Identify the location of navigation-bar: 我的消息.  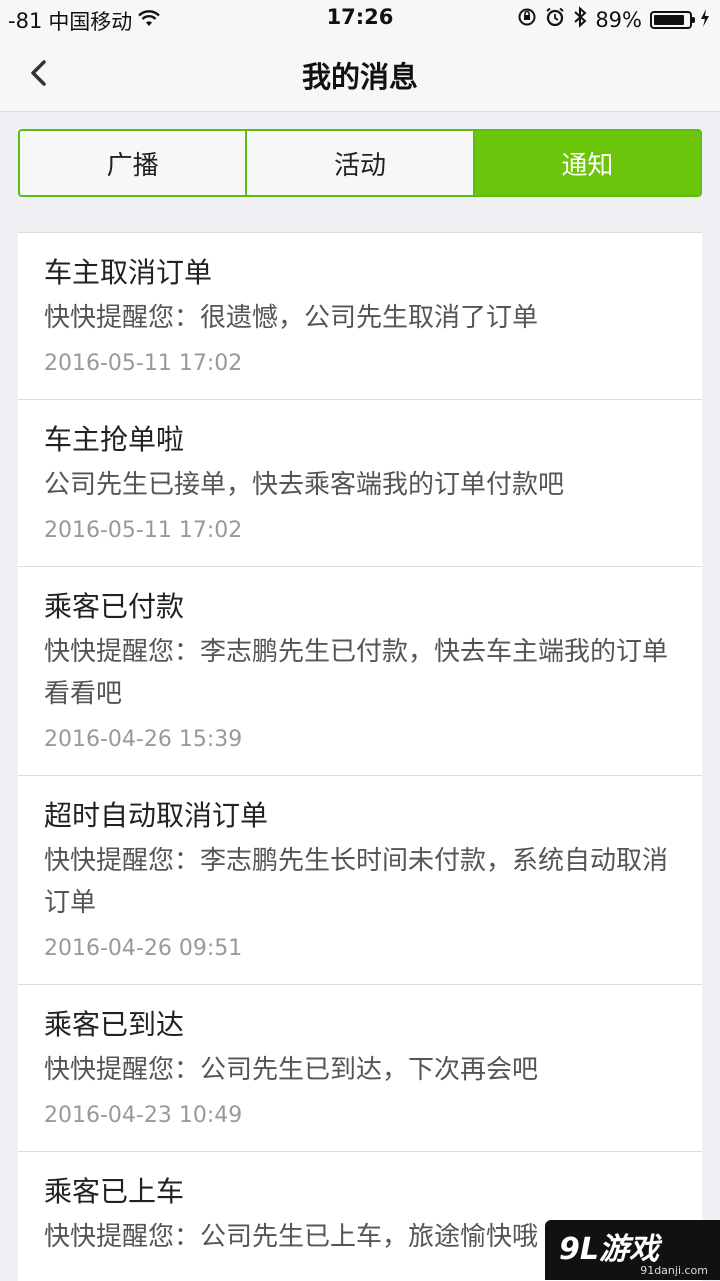
(360, 74).